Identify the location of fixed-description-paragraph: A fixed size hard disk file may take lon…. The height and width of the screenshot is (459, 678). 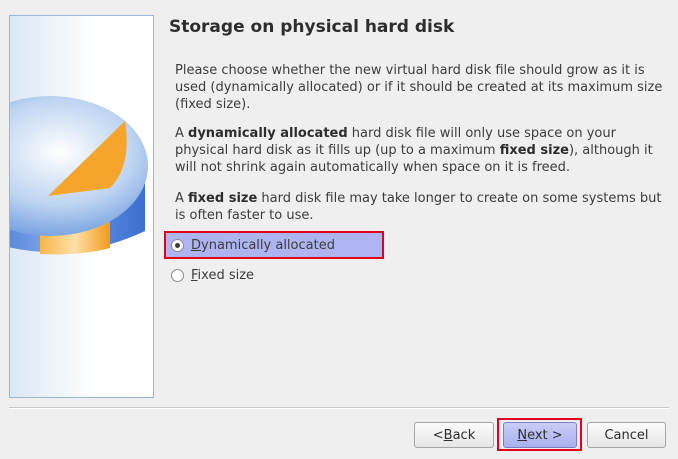
(418, 207).